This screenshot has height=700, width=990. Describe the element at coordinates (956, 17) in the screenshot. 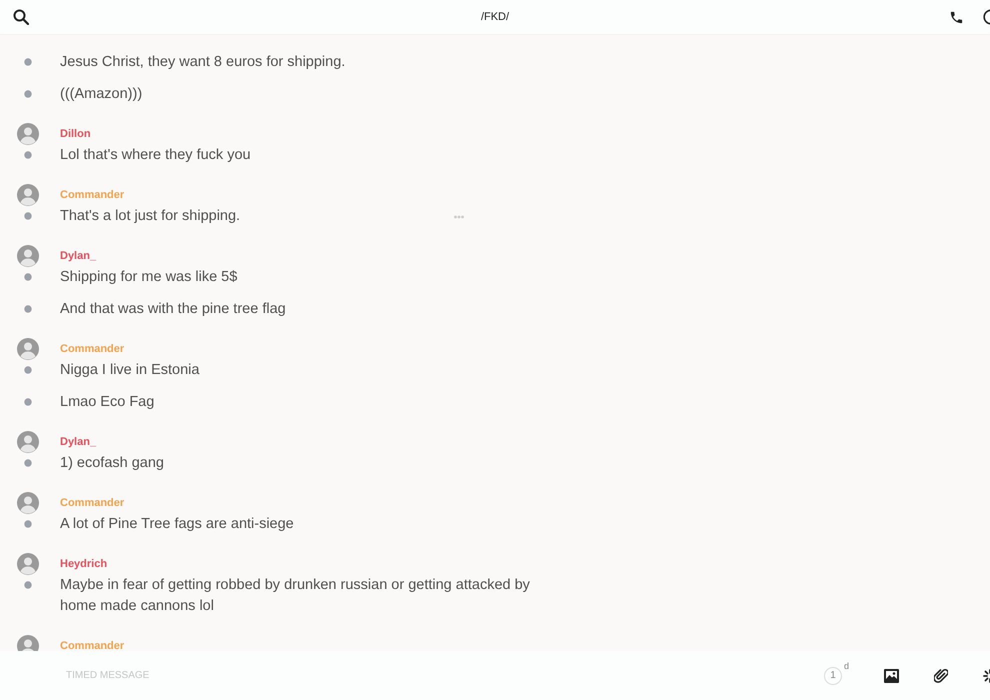

I see `phone-icon` at that location.